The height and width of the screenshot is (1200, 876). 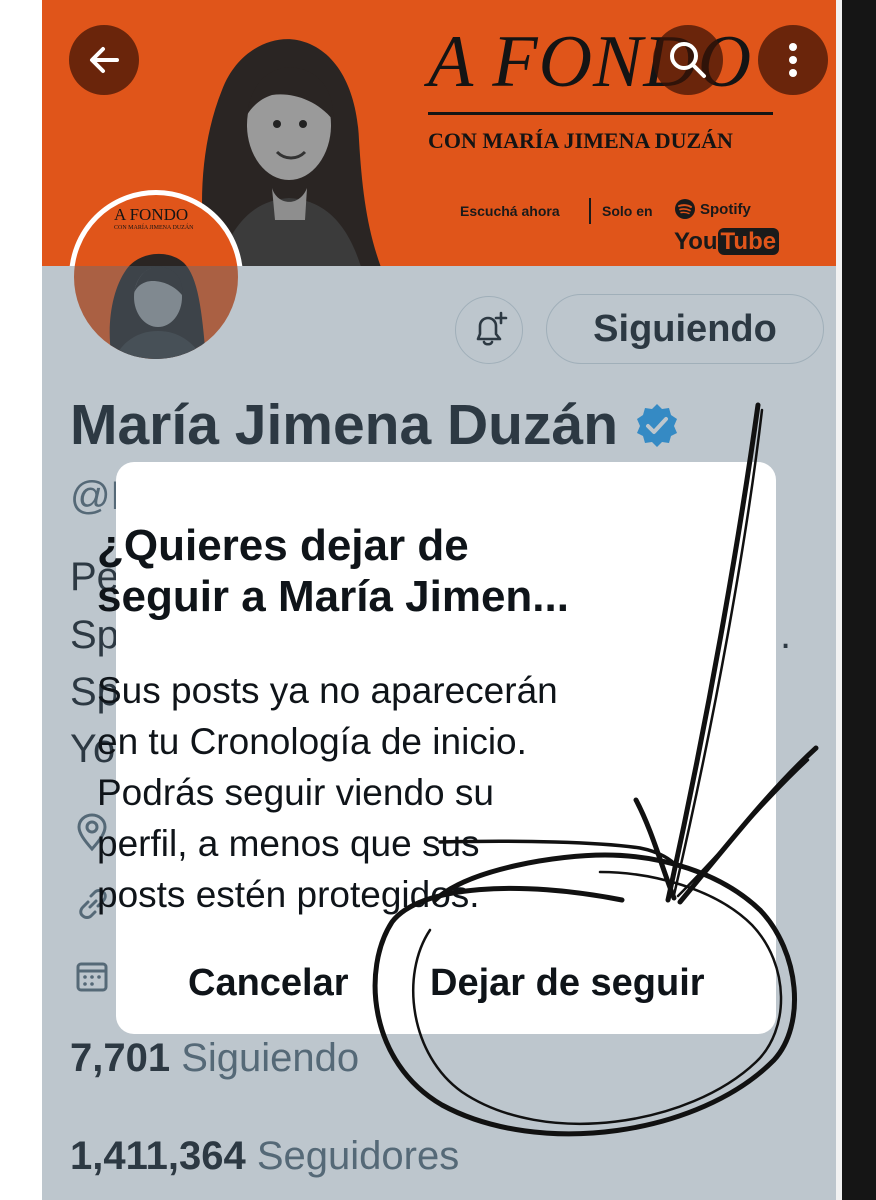 I want to click on youtube-label-1: You, so click(x=696, y=241).